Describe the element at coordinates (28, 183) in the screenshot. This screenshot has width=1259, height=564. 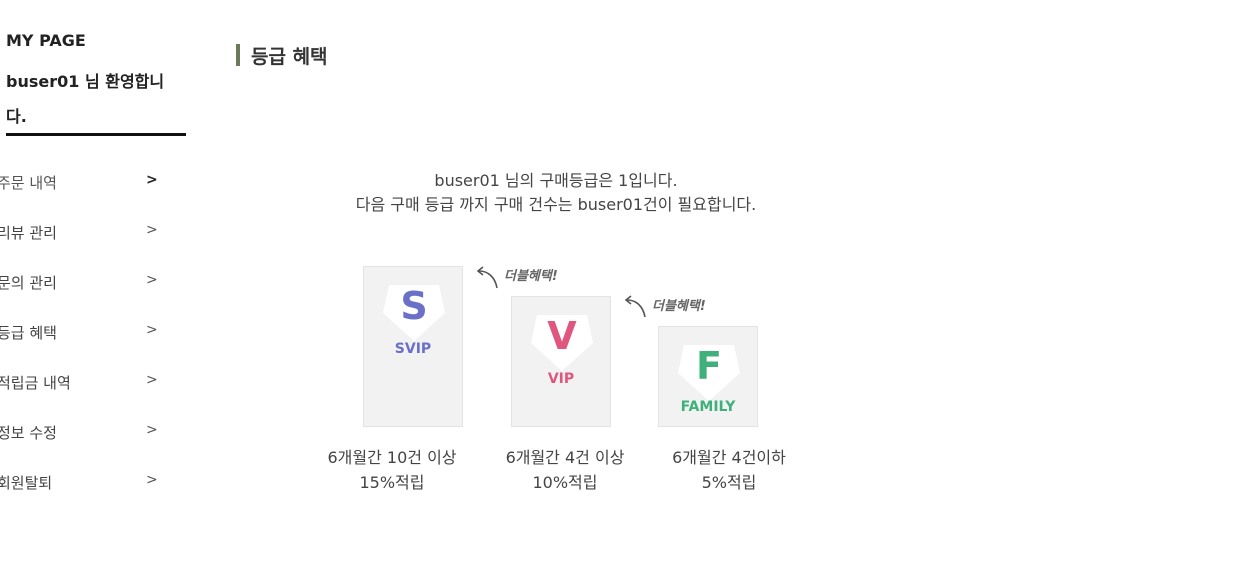
I see `sidebar-item-label: 주문 내역` at that location.